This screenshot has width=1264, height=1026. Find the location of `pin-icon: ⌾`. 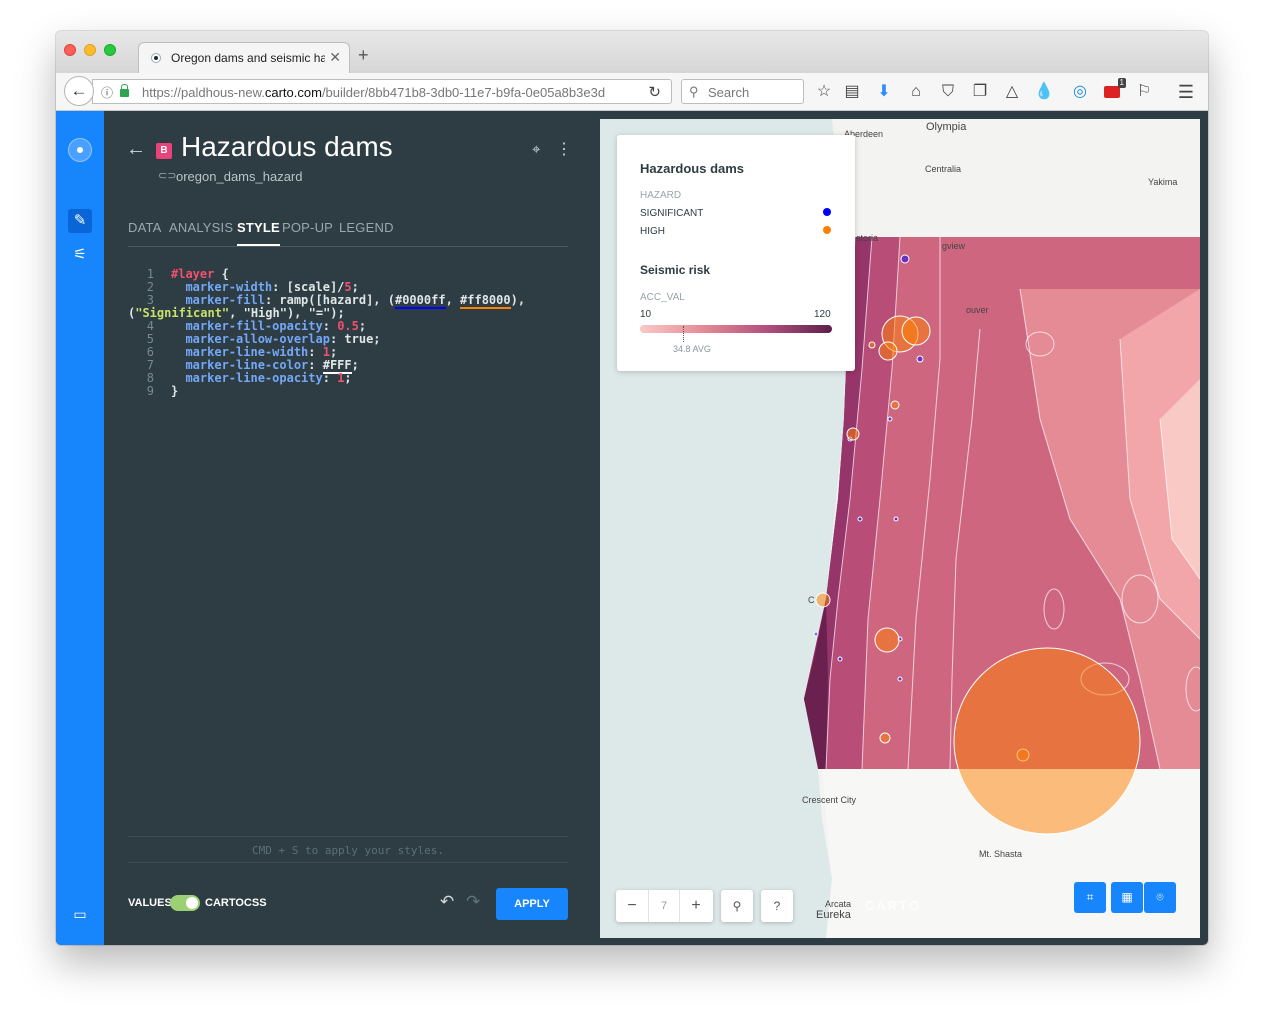

pin-icon: ⌾ is located at coordinates (1160, 897).